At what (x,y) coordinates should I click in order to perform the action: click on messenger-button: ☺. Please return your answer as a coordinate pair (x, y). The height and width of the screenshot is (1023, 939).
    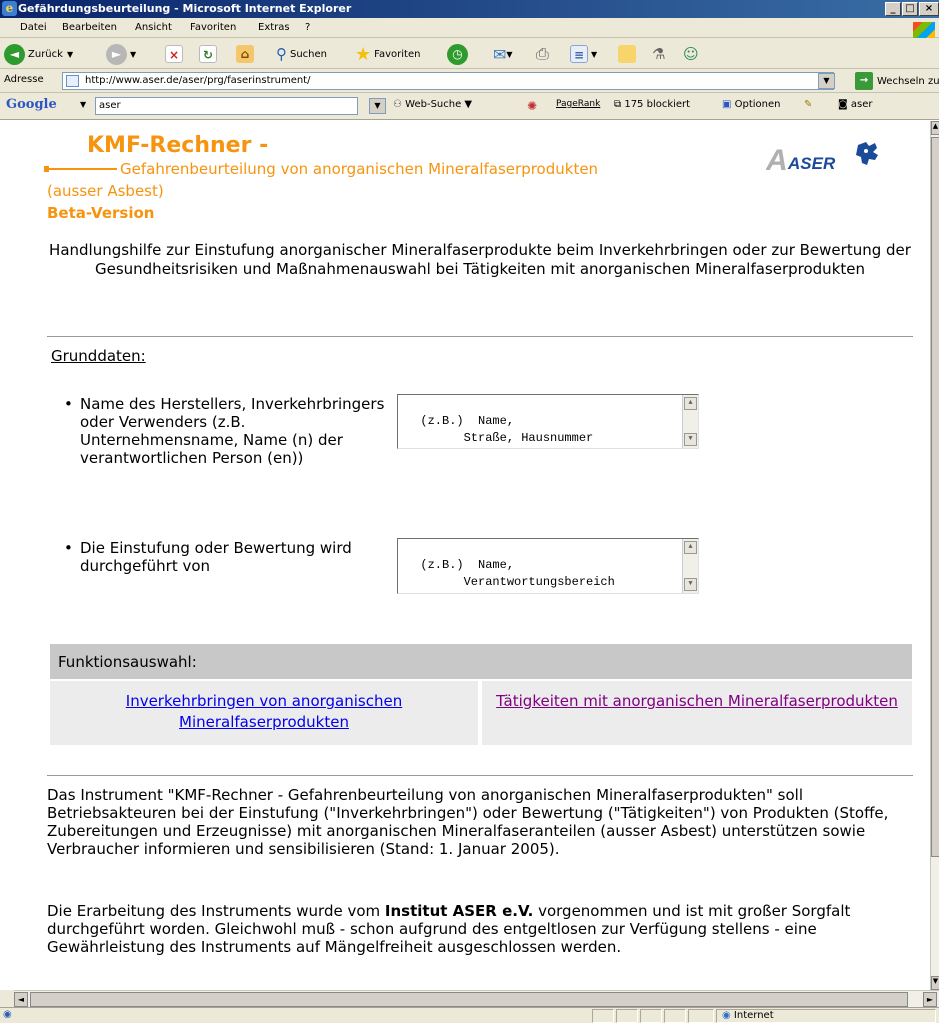
    Looking at the image, I should click on (691, 54).